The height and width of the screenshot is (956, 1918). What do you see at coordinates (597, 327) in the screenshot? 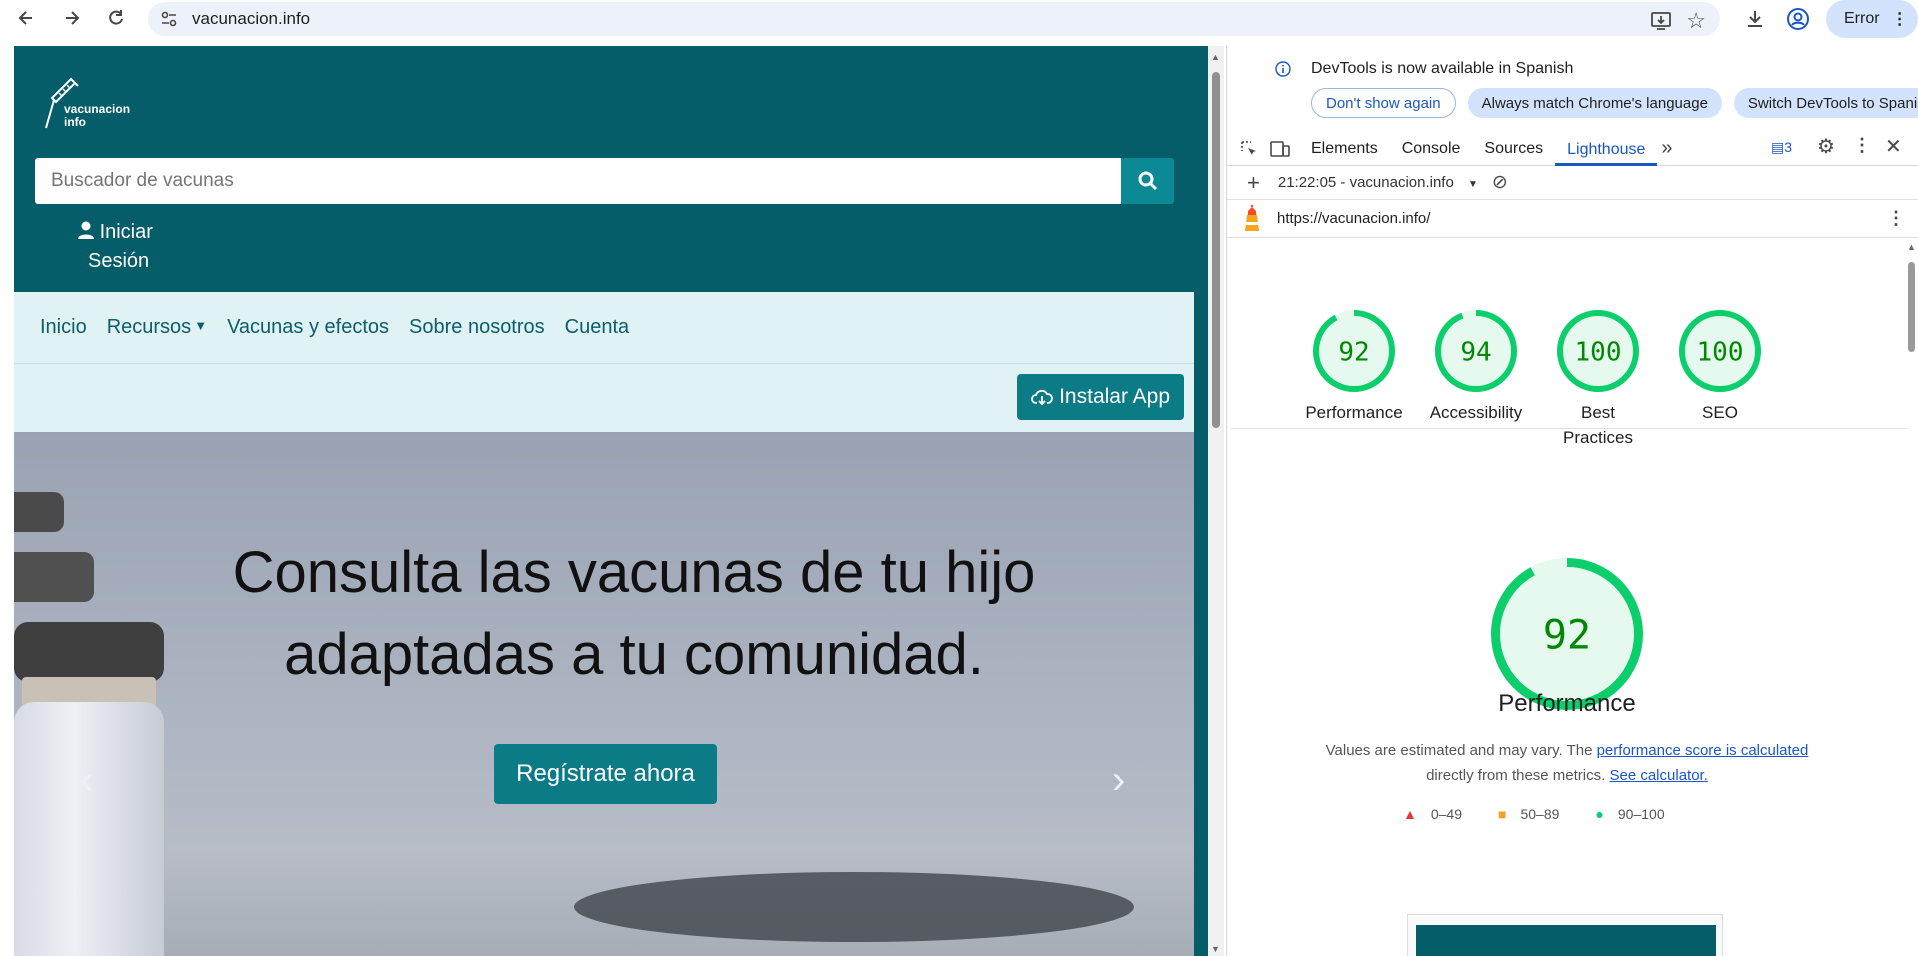
I see `nav-cuenta: Cuenta` at bounding box center [597, 327].